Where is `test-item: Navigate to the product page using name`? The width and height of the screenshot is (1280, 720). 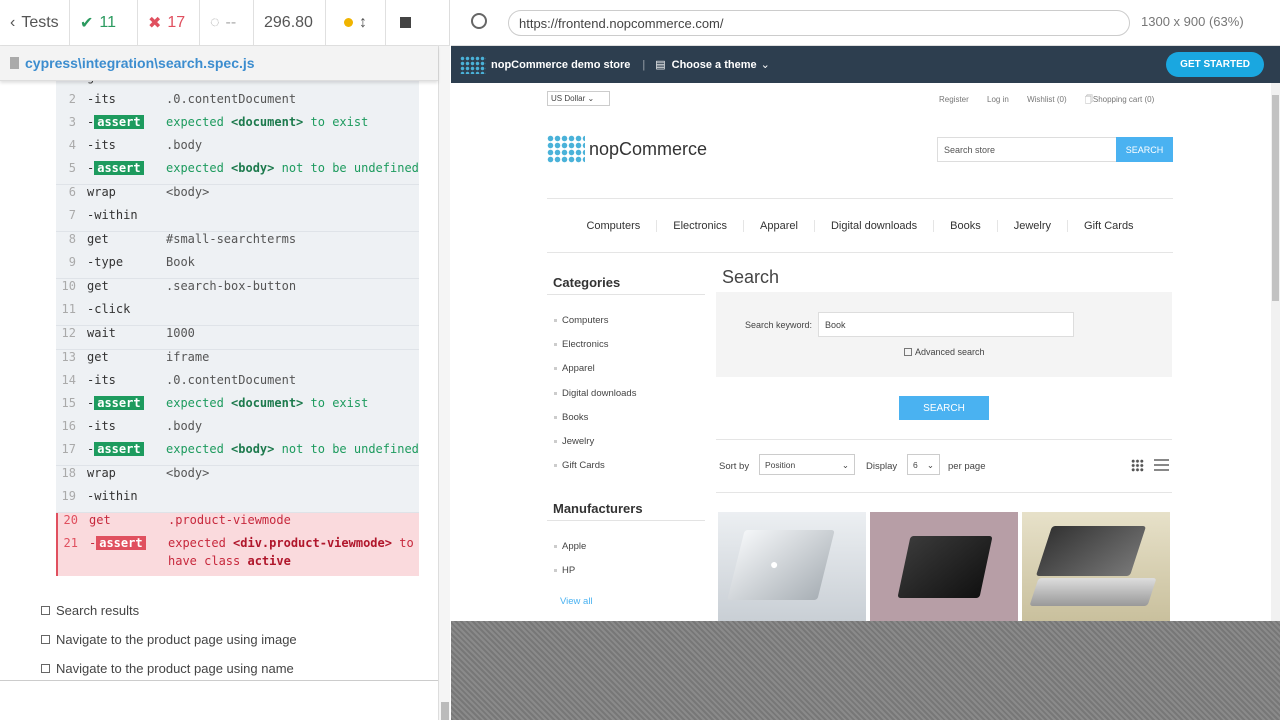 test-item: Navigate to the product page using name is located at coordinates (219, 668).